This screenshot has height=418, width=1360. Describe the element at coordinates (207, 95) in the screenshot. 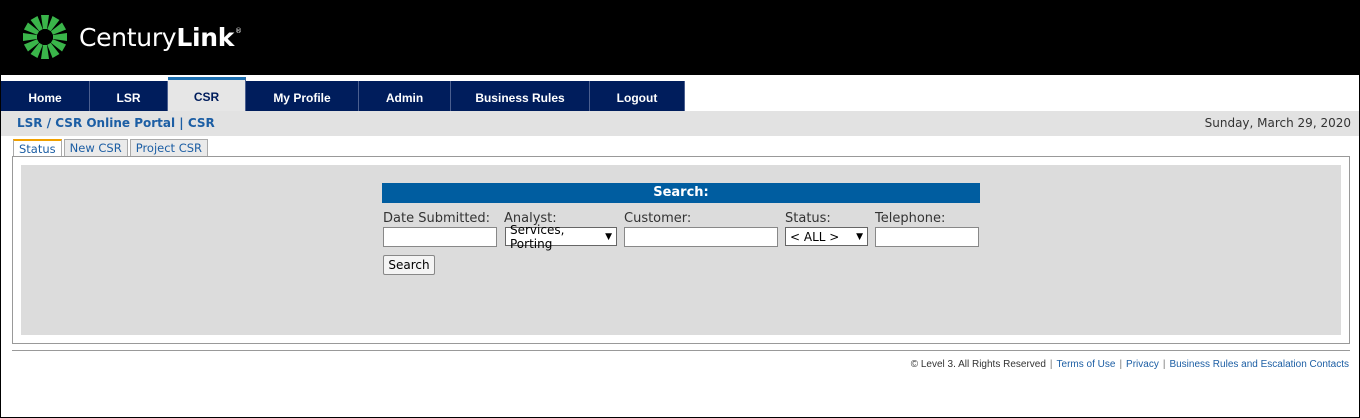

I see `nav-tab-csr: CSR` at that location.